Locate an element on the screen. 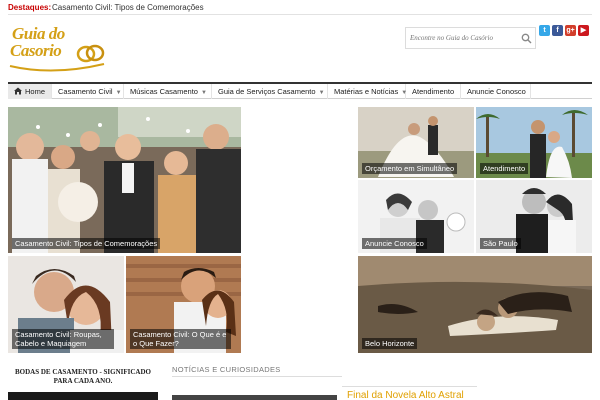 The width and height of the screenshot is (600, 400). nav-item-anuncie-conosco: Anuncie Conosco is located at coordinates (496, 91).